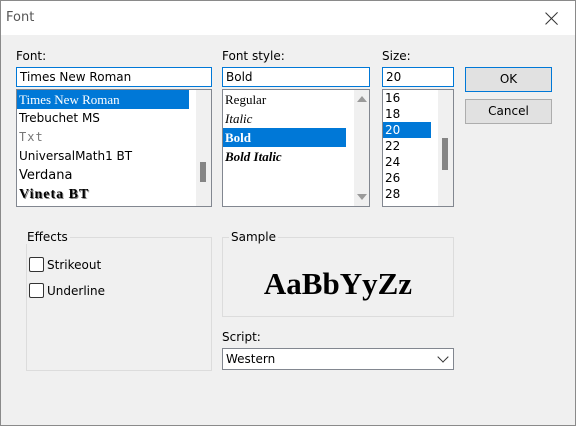 This screenshot has height=426, width=576. What do you see at coordinates (253, 237) in the screenshot?
I see `sample-label: Sample` at bounding box center [253, 237].